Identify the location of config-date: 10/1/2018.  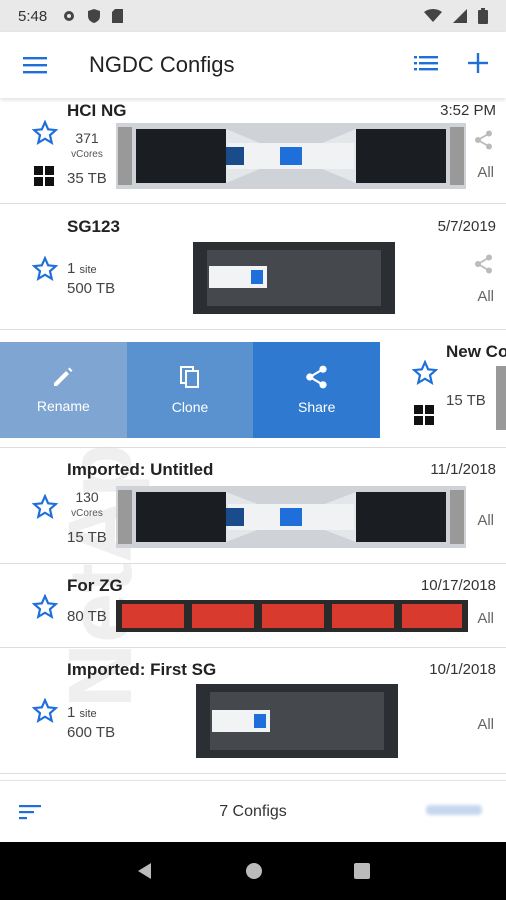
(462, 669).